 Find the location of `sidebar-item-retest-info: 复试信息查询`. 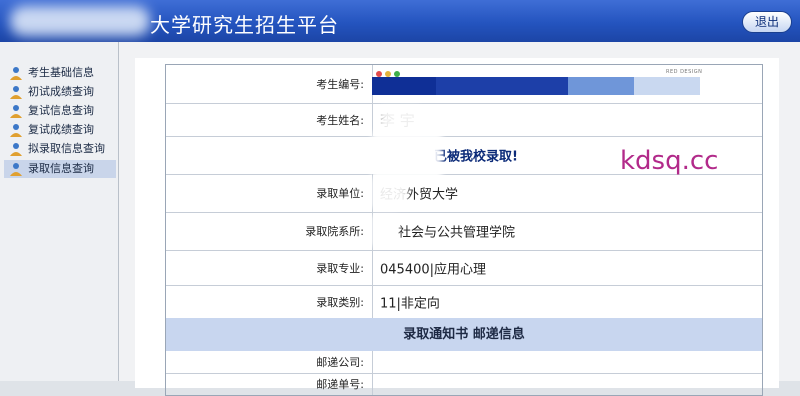

sidebar-item-retest-info: 复试信息查询 is located at coordinates (60, 111).